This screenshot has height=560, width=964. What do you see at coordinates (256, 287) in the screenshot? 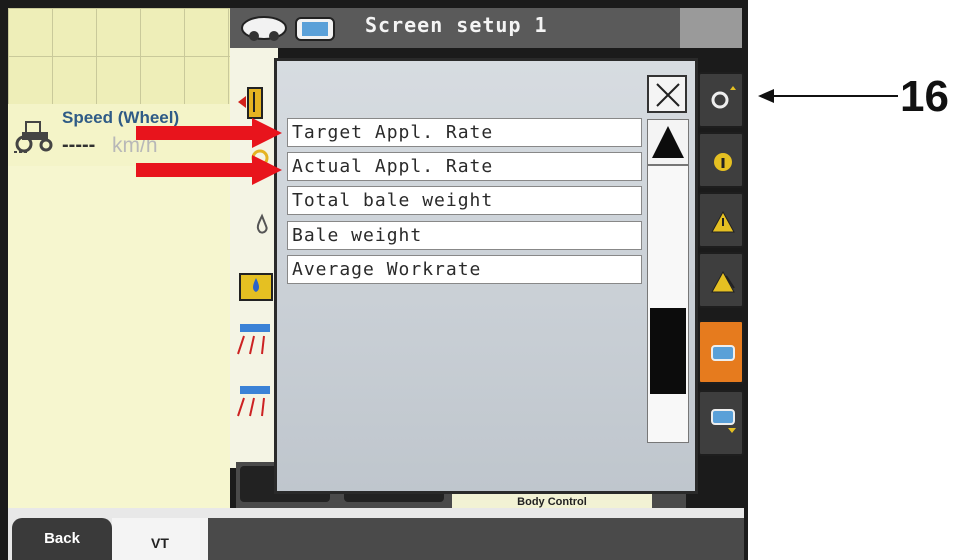
I see `tank-icon` at bounding box center [256, 287].